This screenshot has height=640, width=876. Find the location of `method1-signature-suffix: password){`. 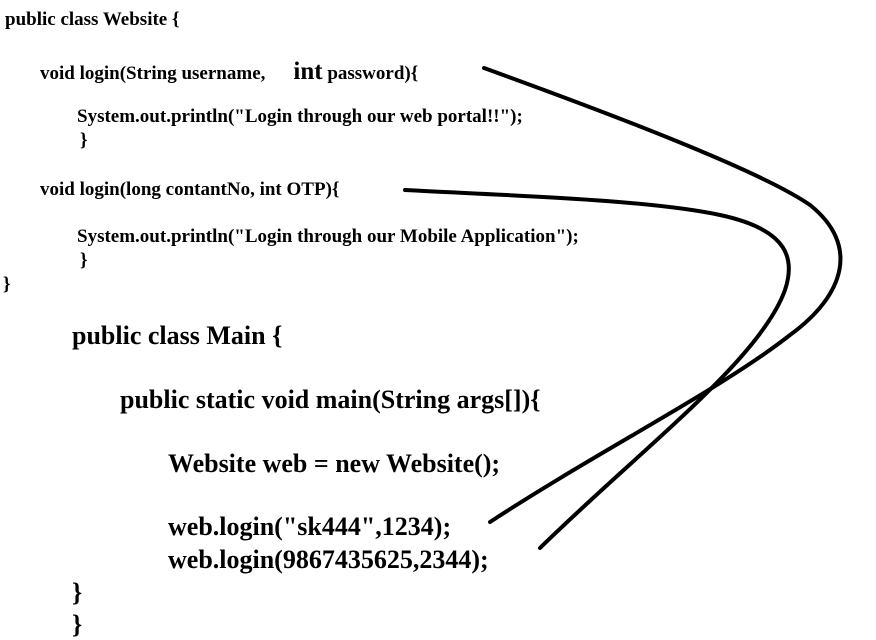

method1-signature-suffix: password){ is located at coordinates (373, 73).